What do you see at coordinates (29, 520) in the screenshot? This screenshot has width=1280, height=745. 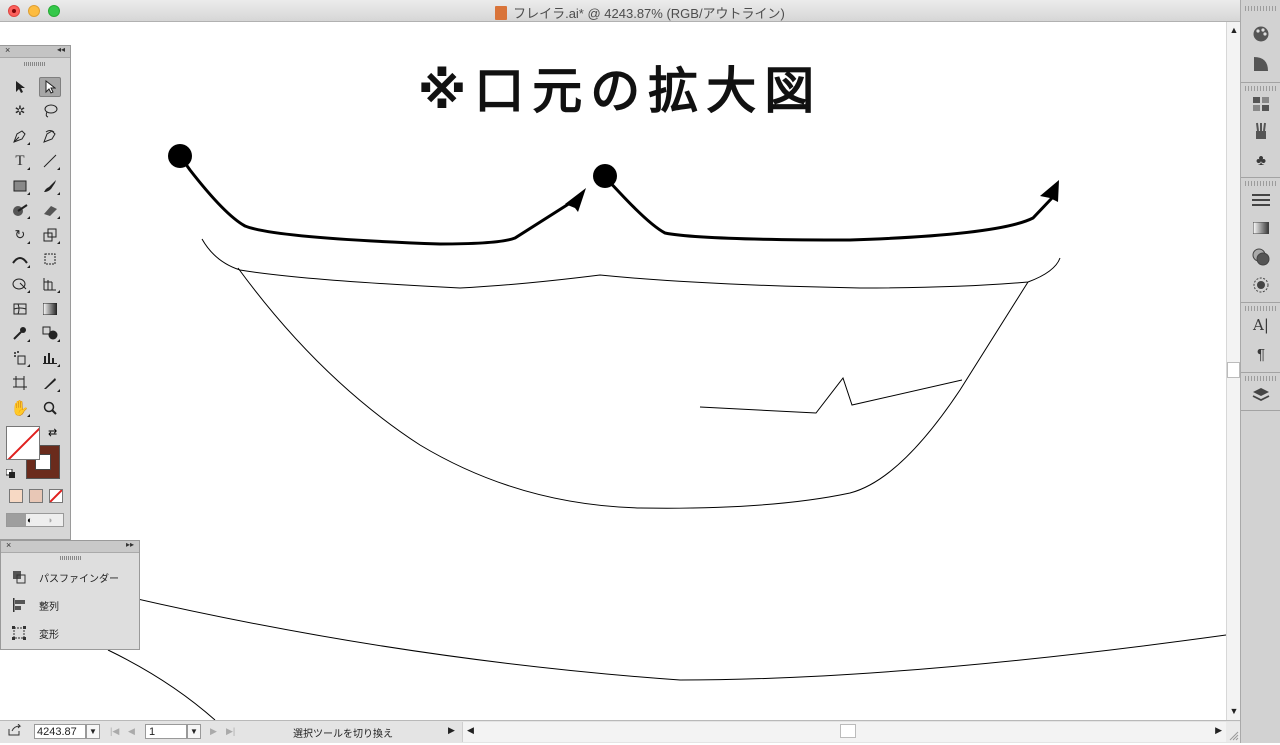 I see `draw-behind-button: ◐` at bounding box center [29, 520].